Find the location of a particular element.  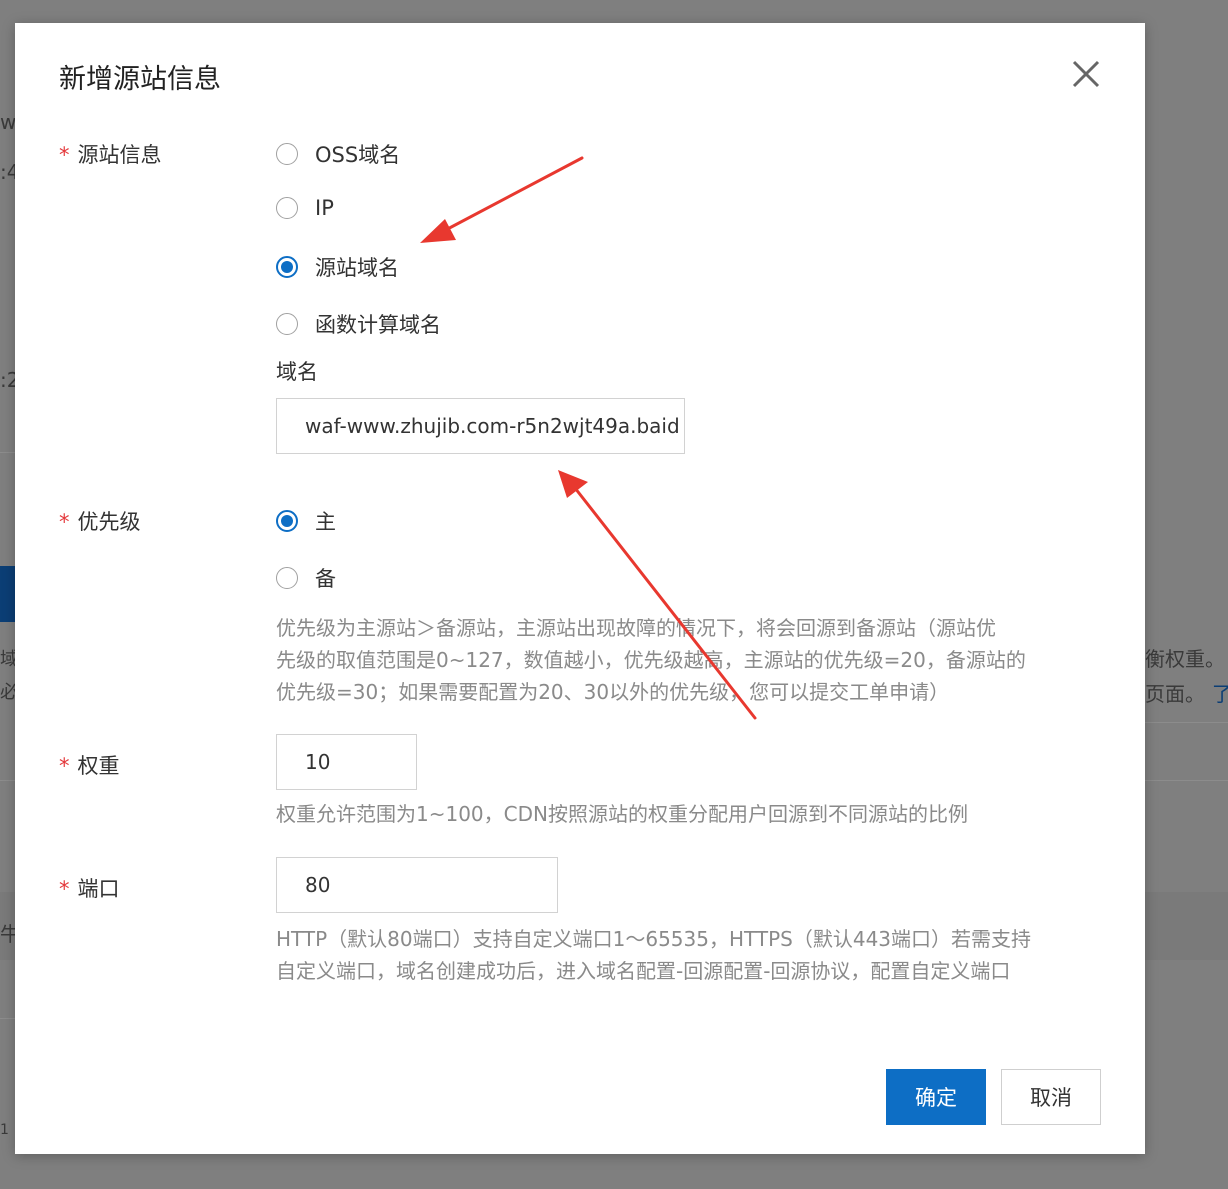

port-label: * 端口 is located at coordinates (89, 888).